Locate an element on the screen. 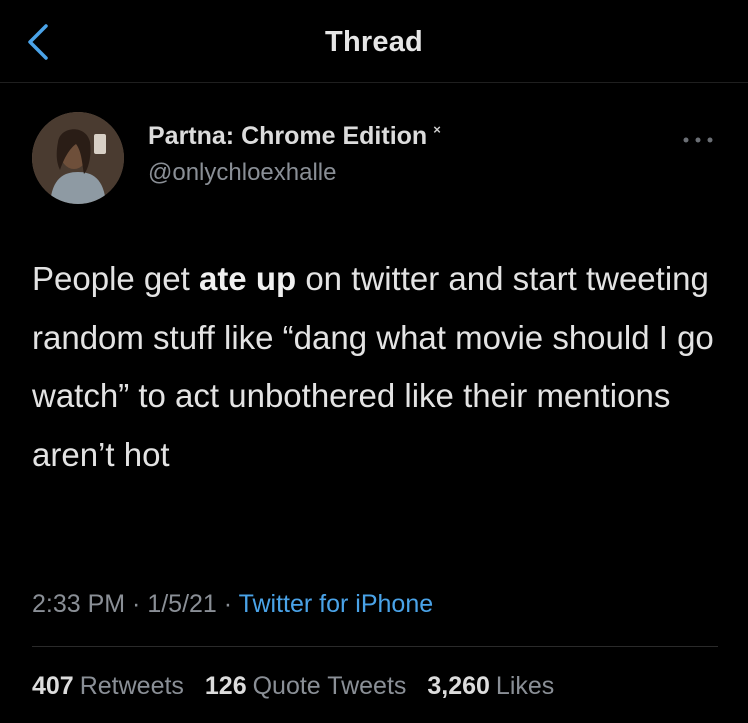  more-options-icon is located at coordinates (698, 140).